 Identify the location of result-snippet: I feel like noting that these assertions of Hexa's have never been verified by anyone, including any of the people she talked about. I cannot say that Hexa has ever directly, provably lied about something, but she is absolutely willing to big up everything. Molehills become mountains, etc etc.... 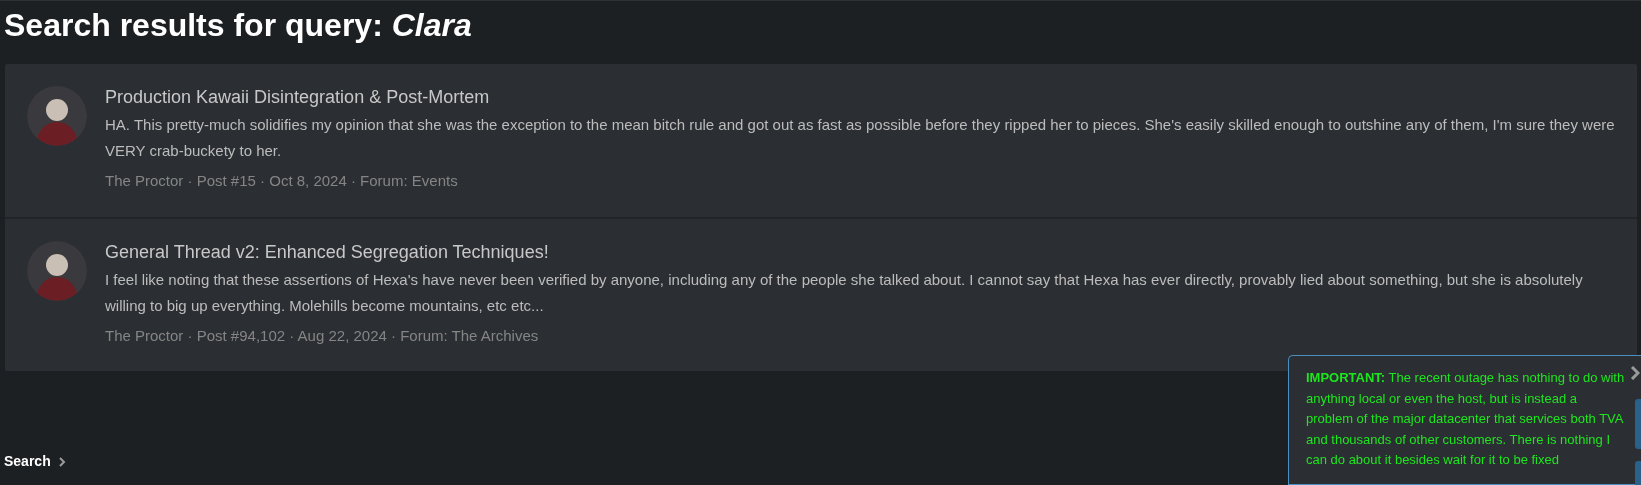
(844, 292).